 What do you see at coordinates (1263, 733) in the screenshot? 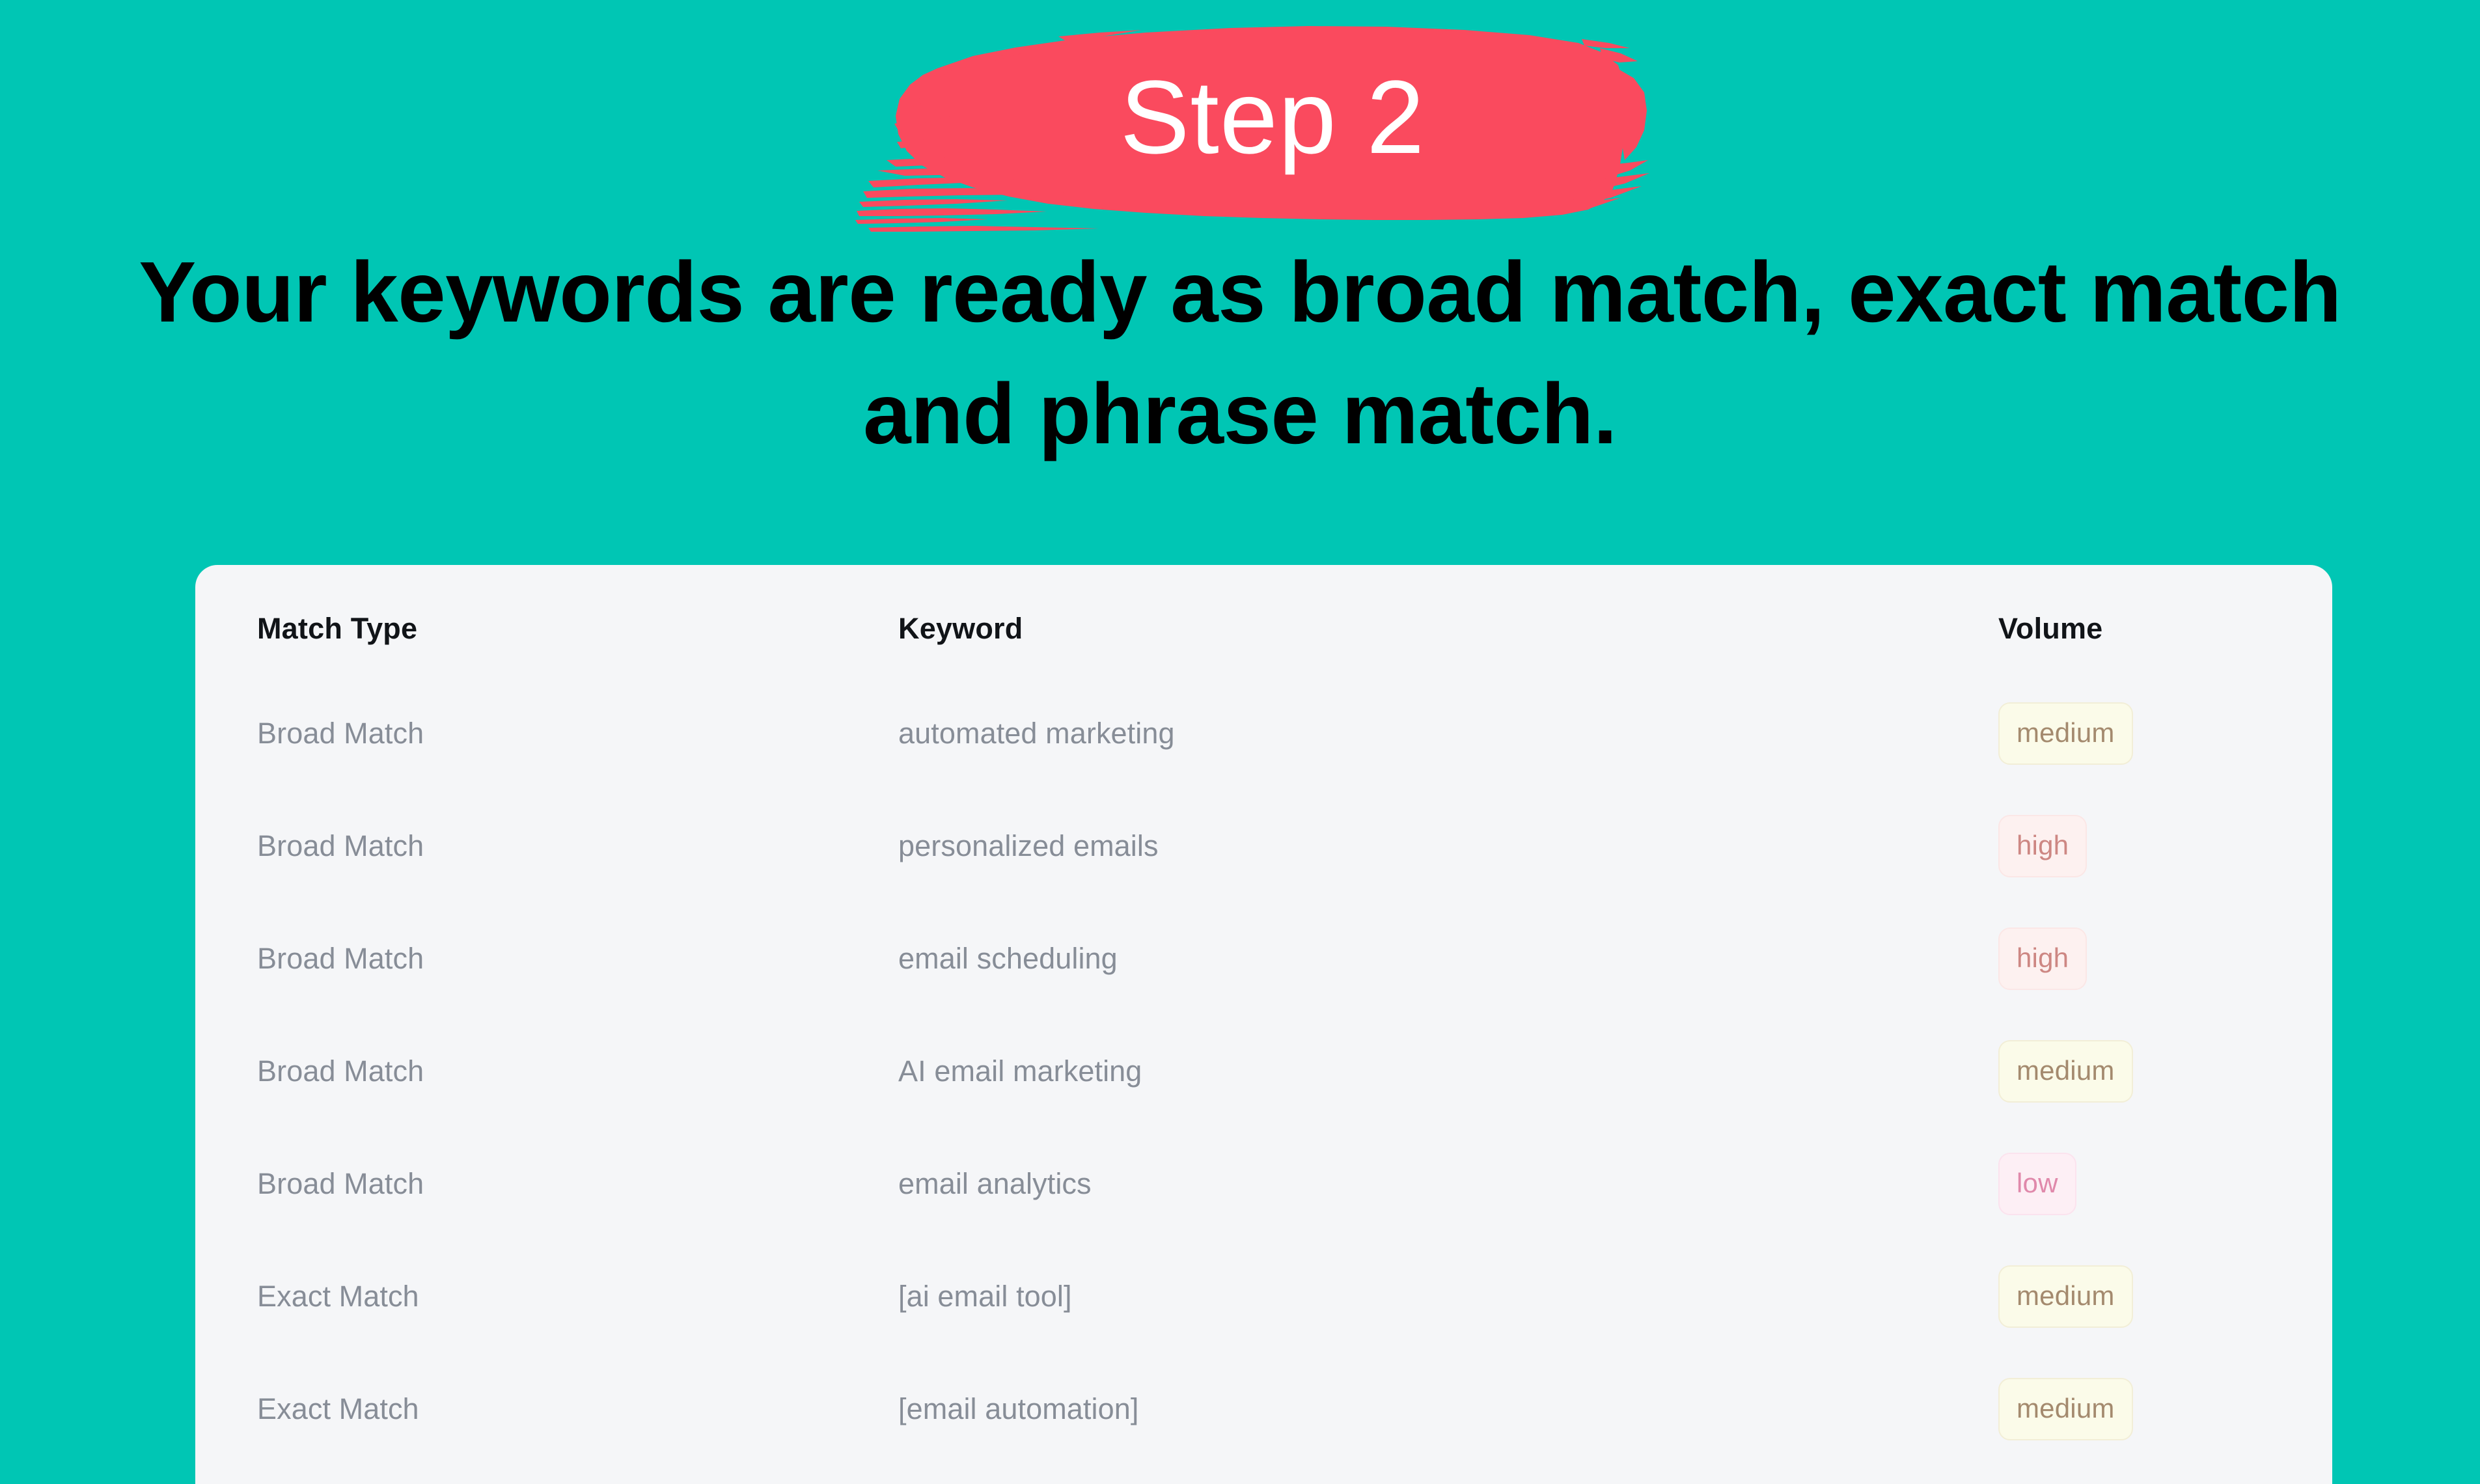
I see `table-row: Broad Match automated marketing medium` at bounding box center [1263, 733].